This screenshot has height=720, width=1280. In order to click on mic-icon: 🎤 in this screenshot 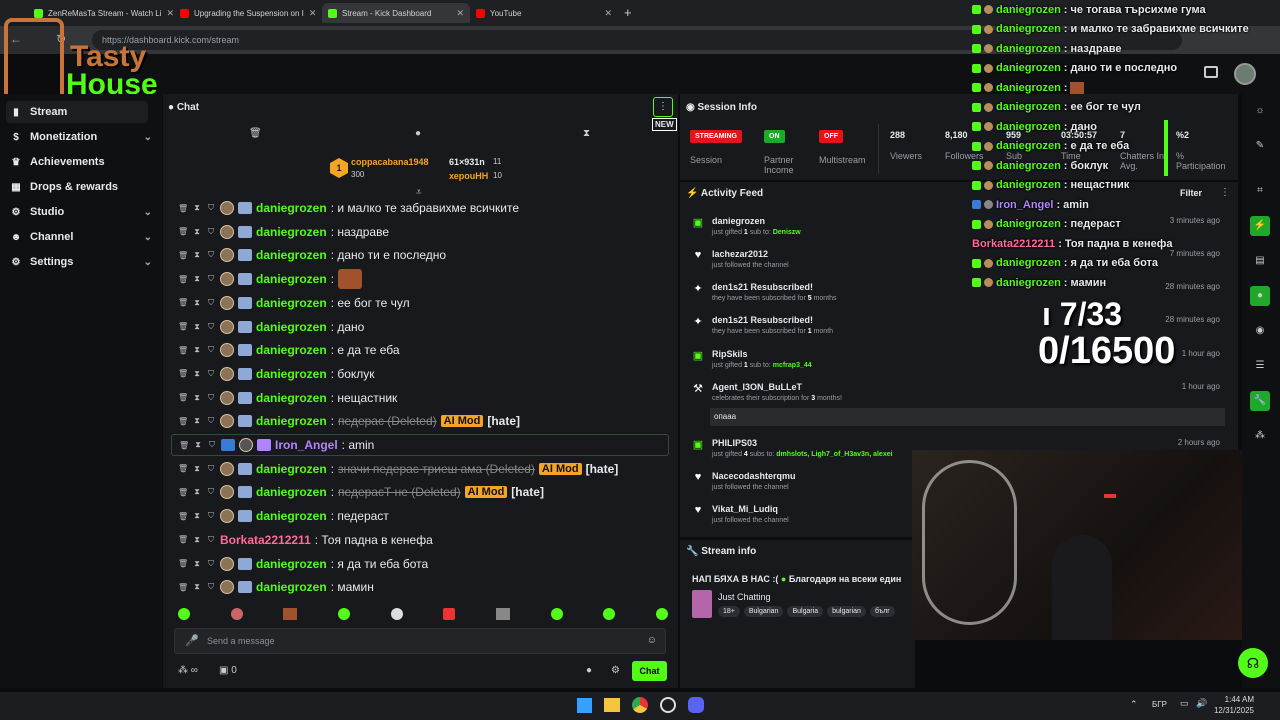, I will do `click(192, 640)`.